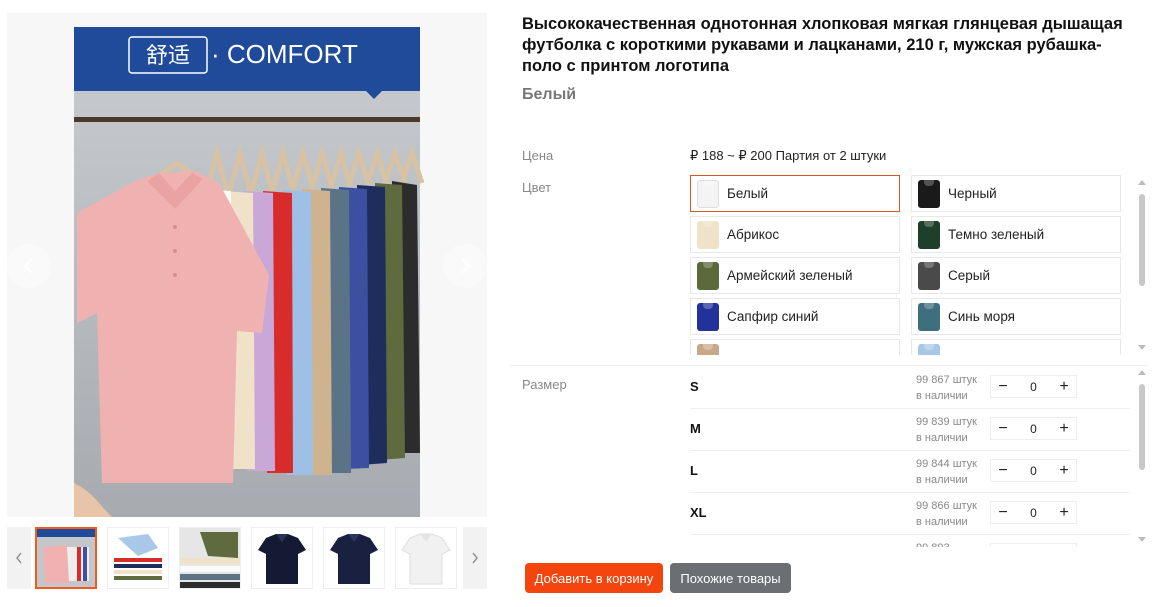 This screenshot has width=1161, height=607. What do you see at coordinates (695, 428) in the screenshot?
I see `size-name: M` at bounding box center [695, 428].